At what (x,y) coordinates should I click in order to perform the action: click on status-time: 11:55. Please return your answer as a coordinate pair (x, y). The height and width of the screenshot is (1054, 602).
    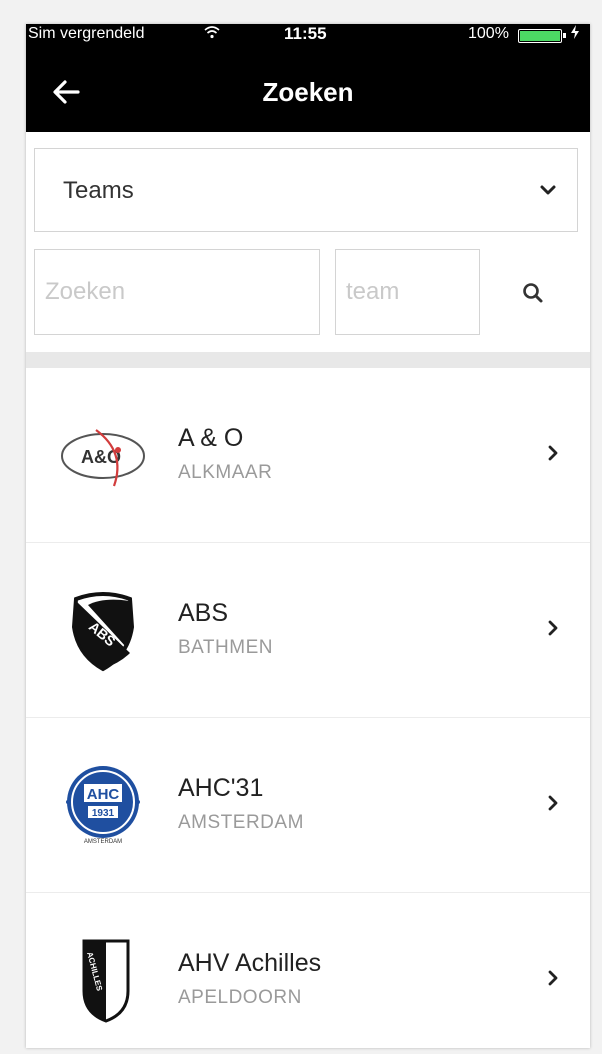
    Looking at the image, I should click on (305, 33).